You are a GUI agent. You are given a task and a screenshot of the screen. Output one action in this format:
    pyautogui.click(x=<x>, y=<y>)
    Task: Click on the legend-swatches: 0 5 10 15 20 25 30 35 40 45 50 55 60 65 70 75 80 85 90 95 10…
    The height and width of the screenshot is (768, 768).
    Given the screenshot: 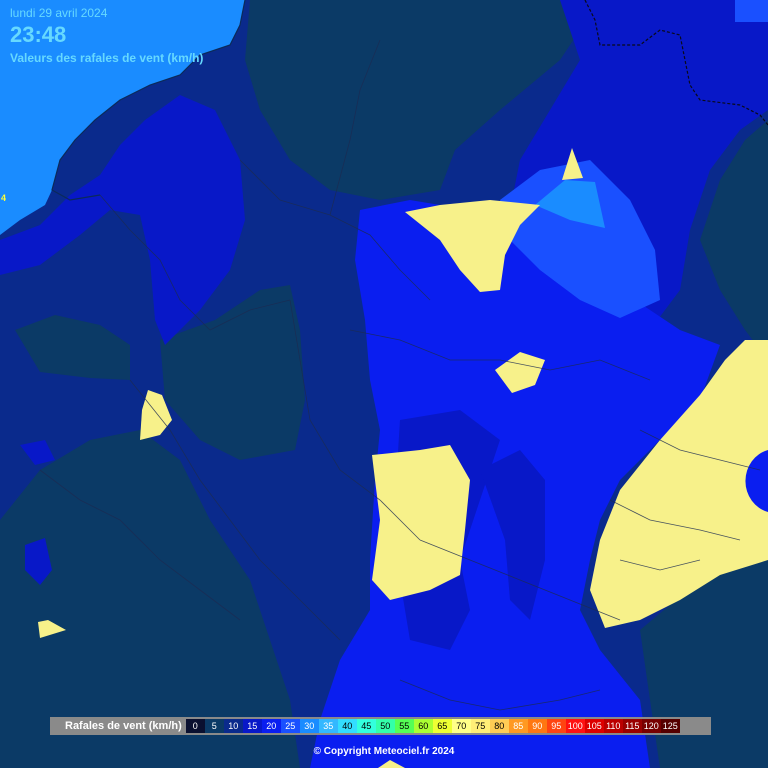 What is the action you would take?
    pyautogui.click(x=432, y=726)
    